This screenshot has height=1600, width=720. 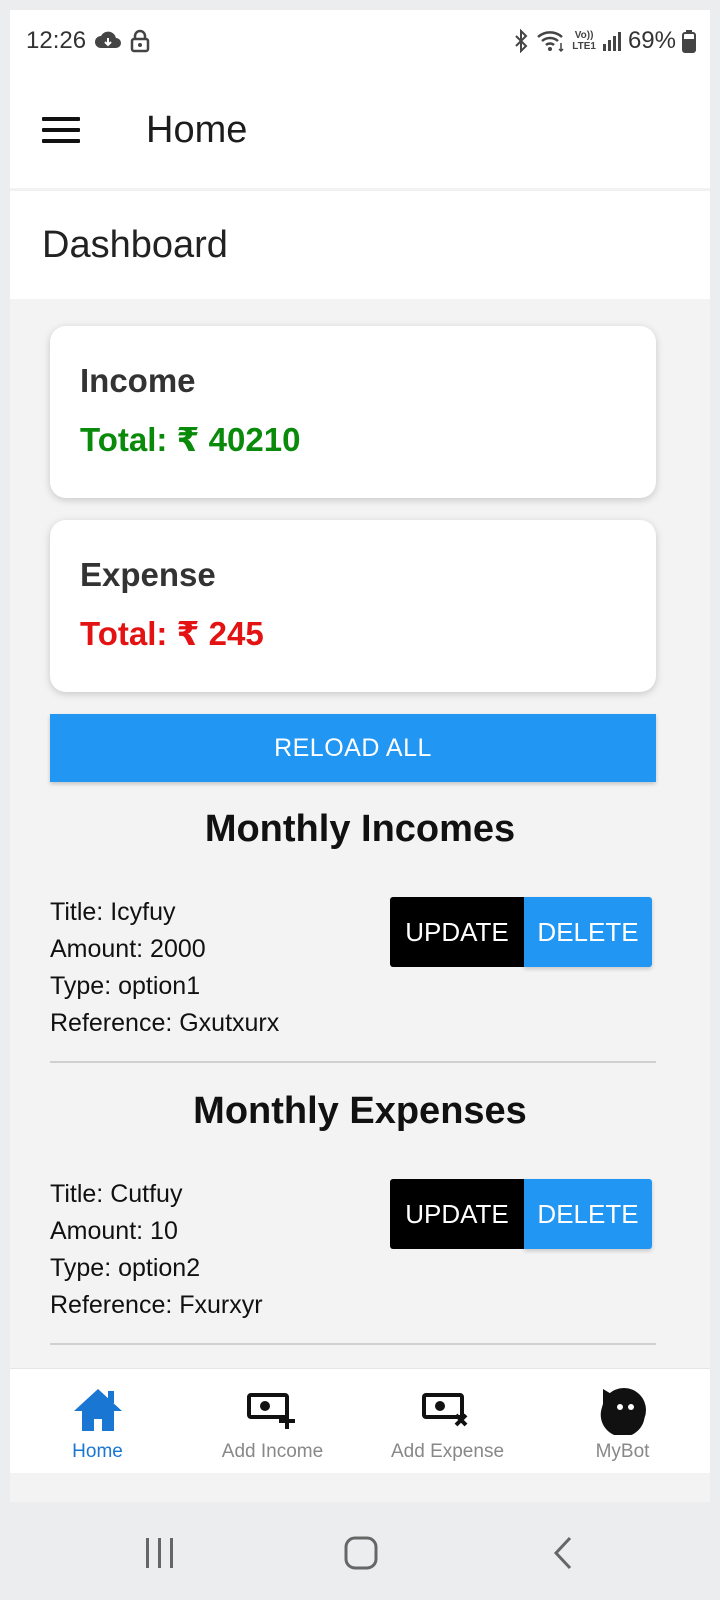 I want to click on app-title: Home, so click(x=197, y=129).